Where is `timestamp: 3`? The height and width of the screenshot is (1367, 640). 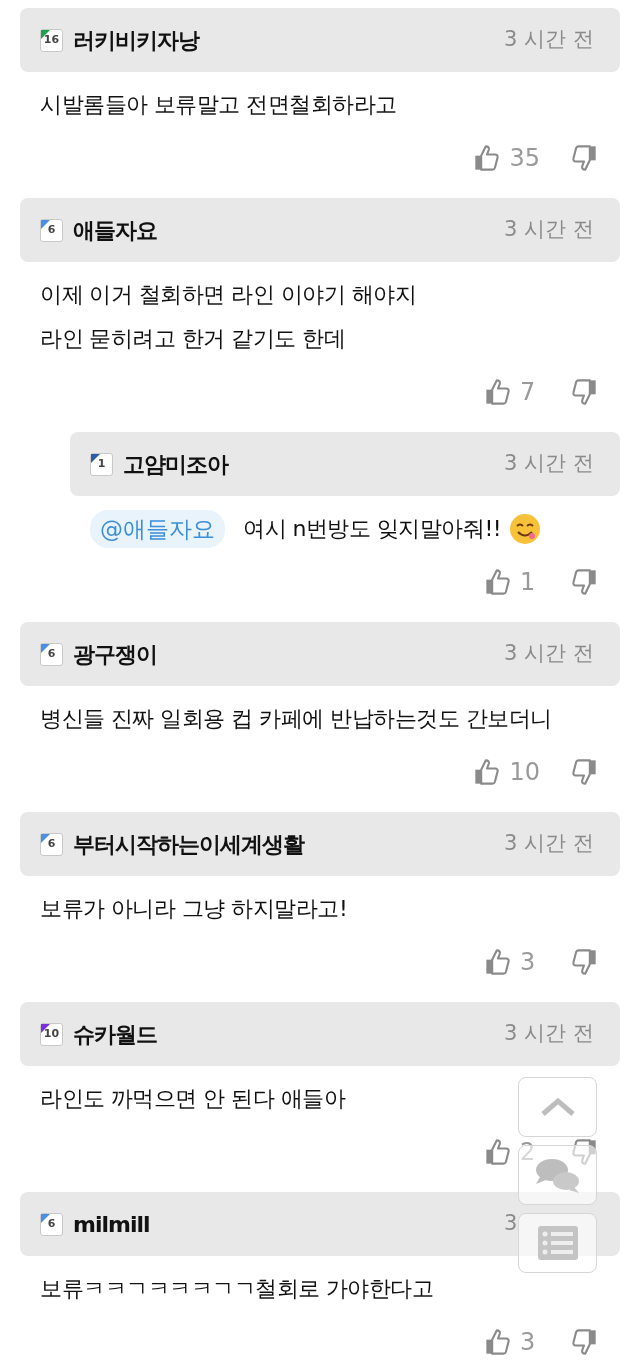 timestamp: 3 is located at coordinates (511, 1224).